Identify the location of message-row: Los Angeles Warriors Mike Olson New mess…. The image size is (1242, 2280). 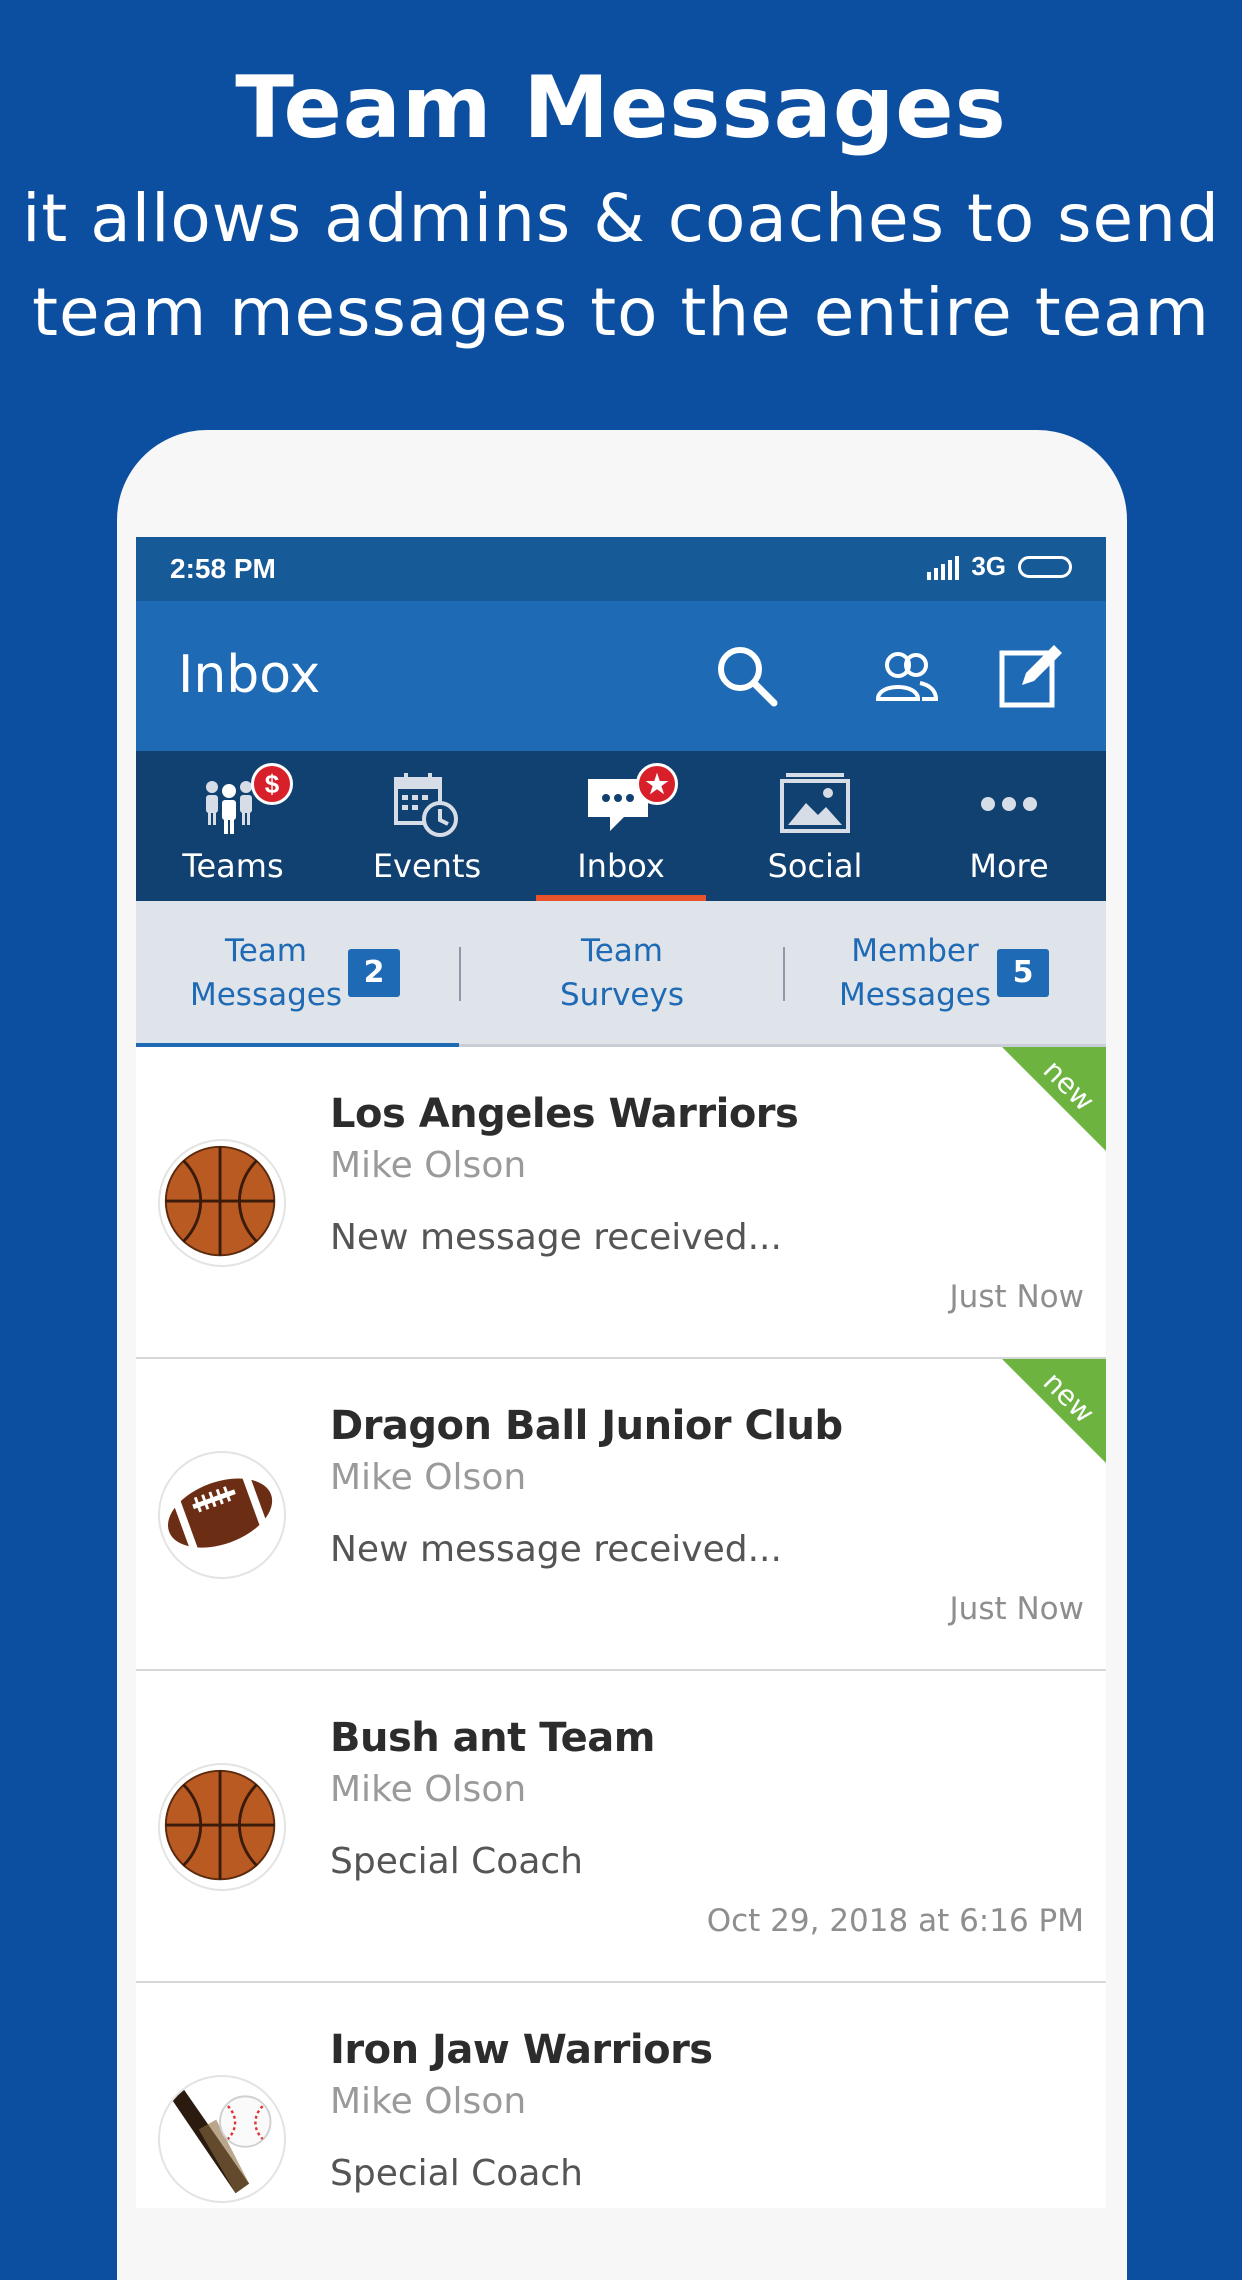
(621, 1203).